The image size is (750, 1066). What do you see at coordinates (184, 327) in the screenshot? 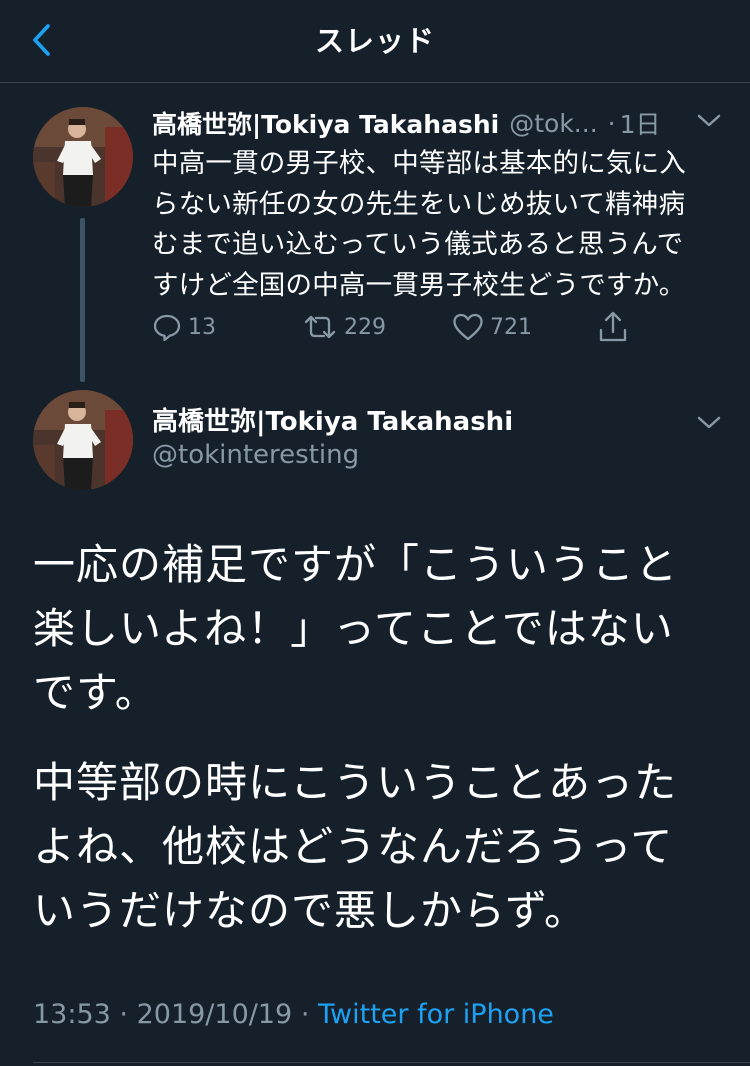
I see `reply-button: 13` at bounding box center [184, 327].